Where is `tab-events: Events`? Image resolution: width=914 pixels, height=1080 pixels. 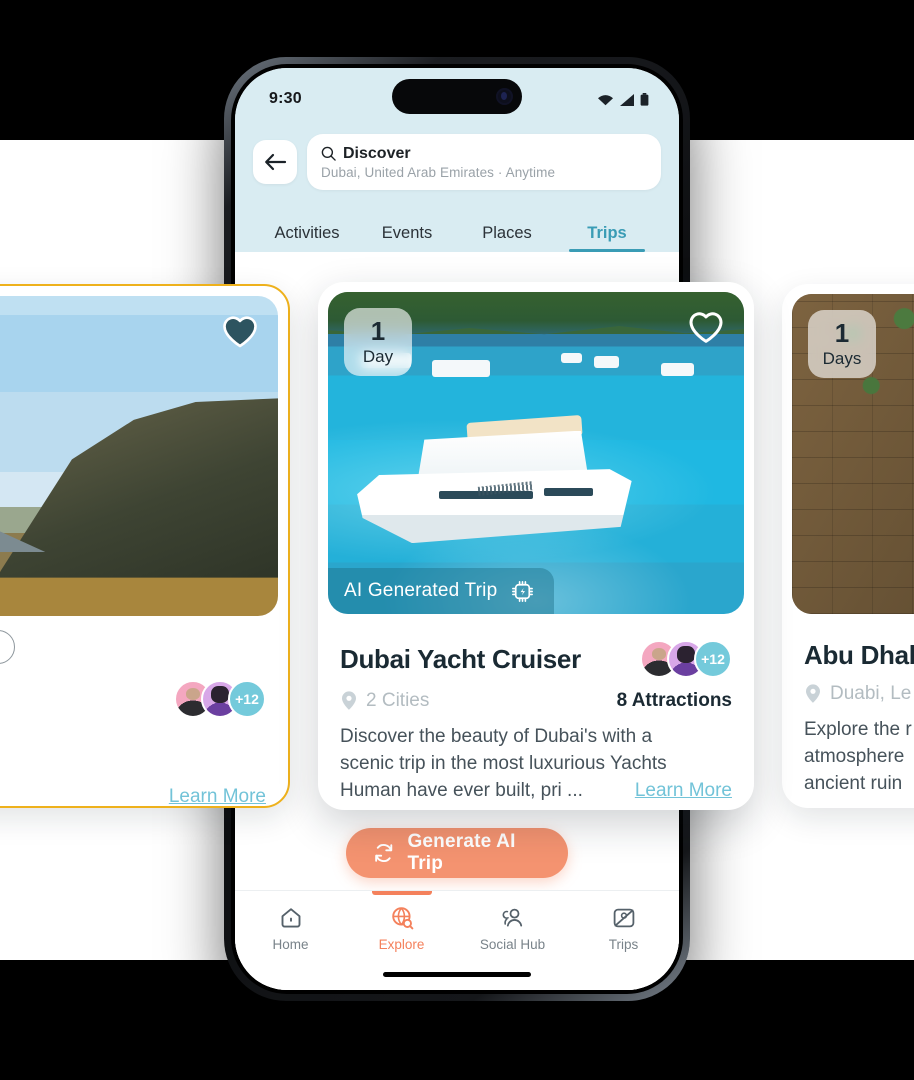
tab-events: Events is located at coordinates (407, 238).